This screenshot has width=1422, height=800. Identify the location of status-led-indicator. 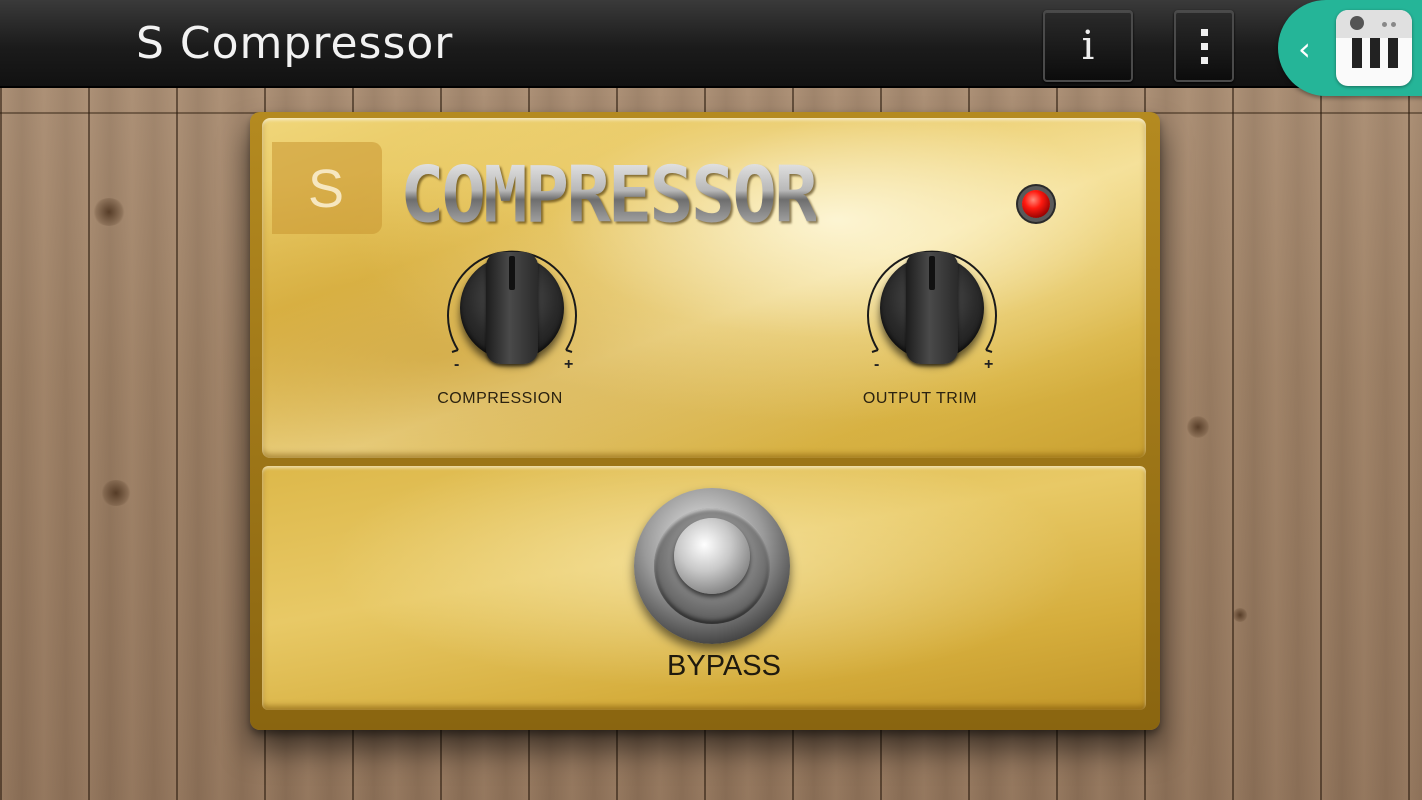
(1036, 204).